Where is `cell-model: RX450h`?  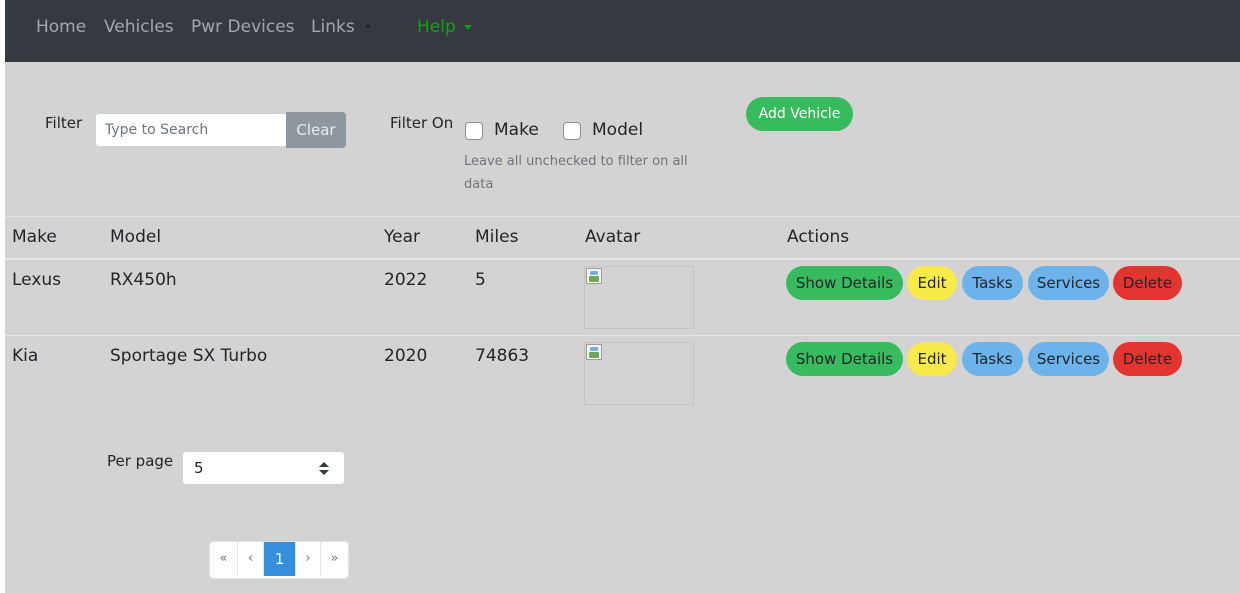 cell-model: RX450h is located at coordinates (143, 280).